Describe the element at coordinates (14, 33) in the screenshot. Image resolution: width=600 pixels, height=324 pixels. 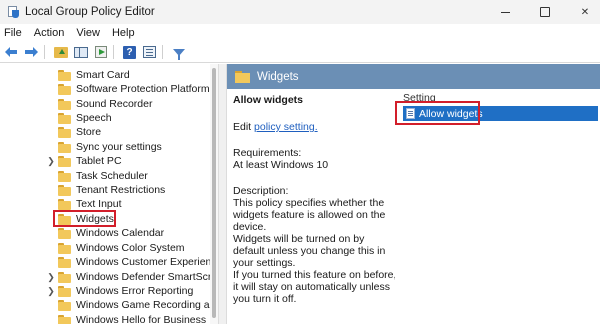
I see `menu-file: File` at that location.